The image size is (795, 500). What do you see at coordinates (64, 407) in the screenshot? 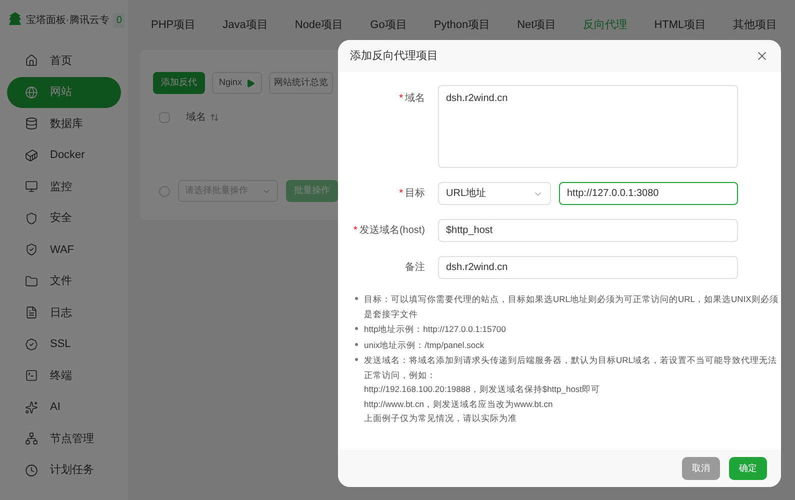
I see `sidebar-item: AI` at bounding box center [64, 407].